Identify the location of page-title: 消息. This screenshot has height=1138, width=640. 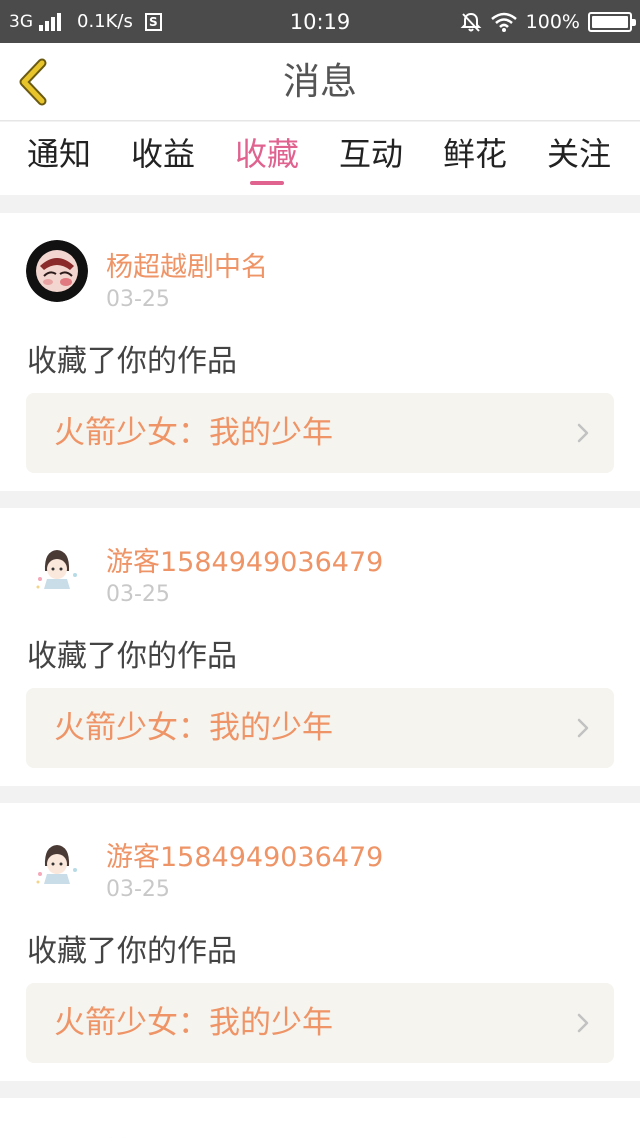
(320, 81).